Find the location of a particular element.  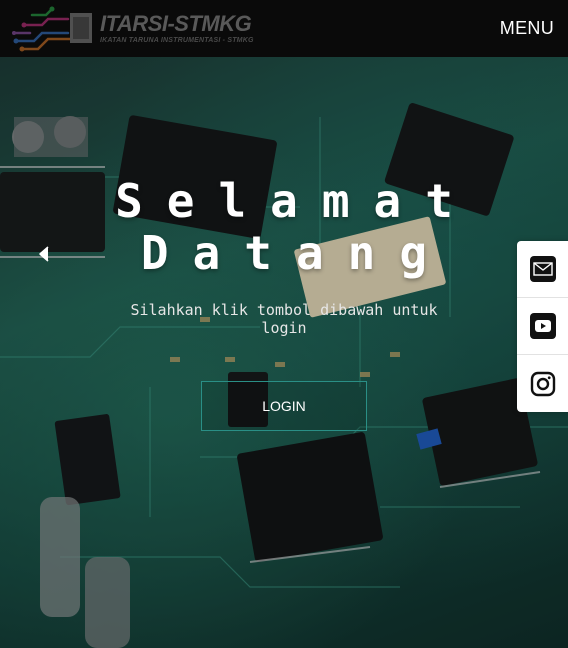

slider-prev-button is located at coordinates (44, 254).